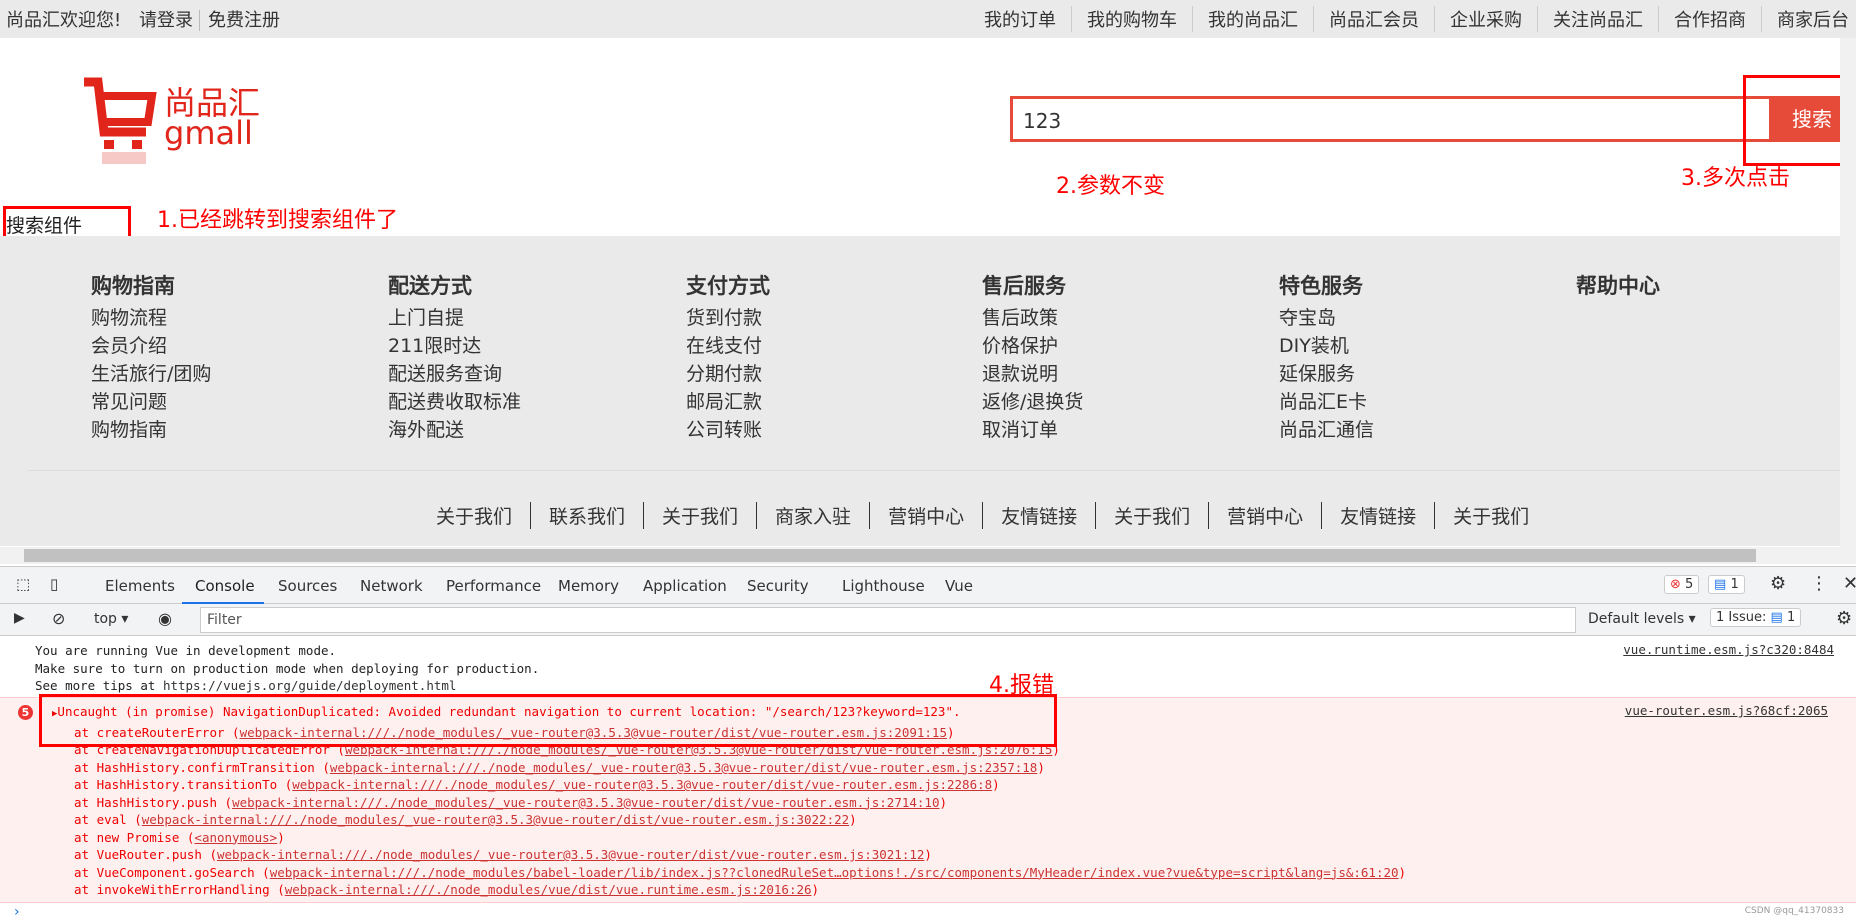  I want to click on live-expression-icon: ◉, so click(165, 618).